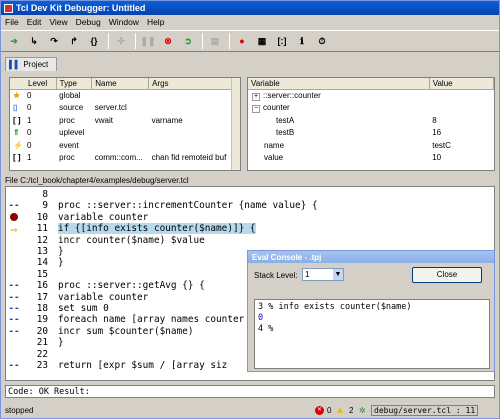 This screenshot has height=419, width=500. I want to click on stack-column-header: Name, so click(120, 84).